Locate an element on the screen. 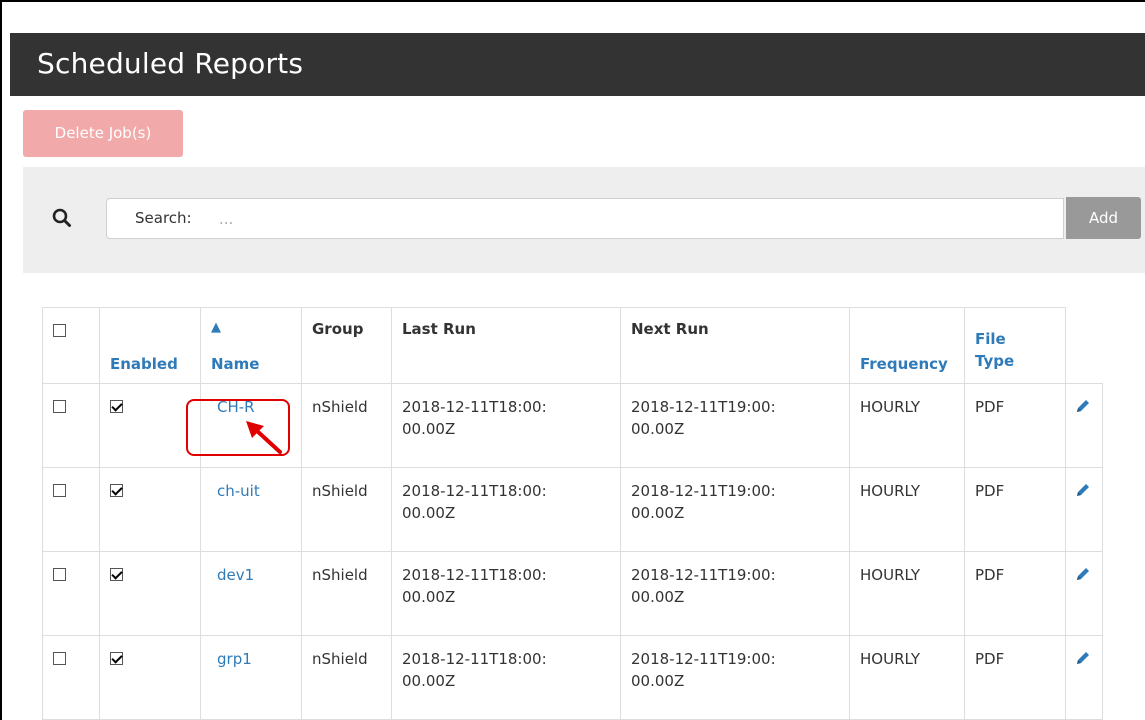 This screenshot has width=1145, height=720. column-label-frequency: Frequency is located at coordinates (904, 364).